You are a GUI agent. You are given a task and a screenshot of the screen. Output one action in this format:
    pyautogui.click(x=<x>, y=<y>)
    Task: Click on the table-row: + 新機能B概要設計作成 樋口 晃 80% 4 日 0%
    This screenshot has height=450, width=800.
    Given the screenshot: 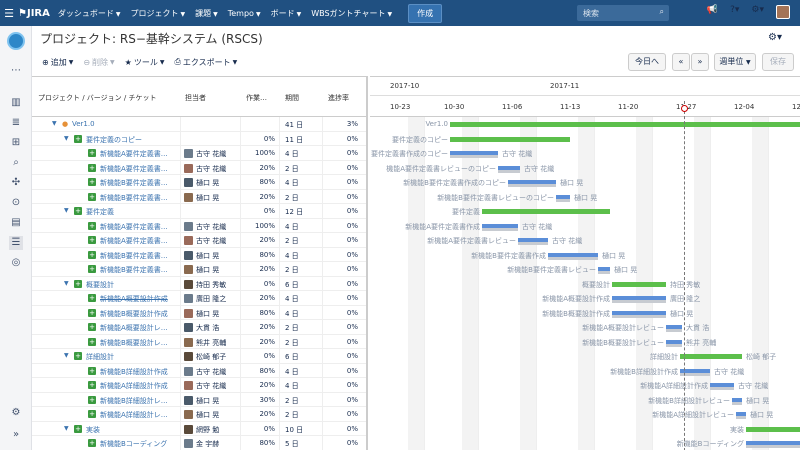 What is the action you would take?
    pyautogui.click(x=199, y=313)
    